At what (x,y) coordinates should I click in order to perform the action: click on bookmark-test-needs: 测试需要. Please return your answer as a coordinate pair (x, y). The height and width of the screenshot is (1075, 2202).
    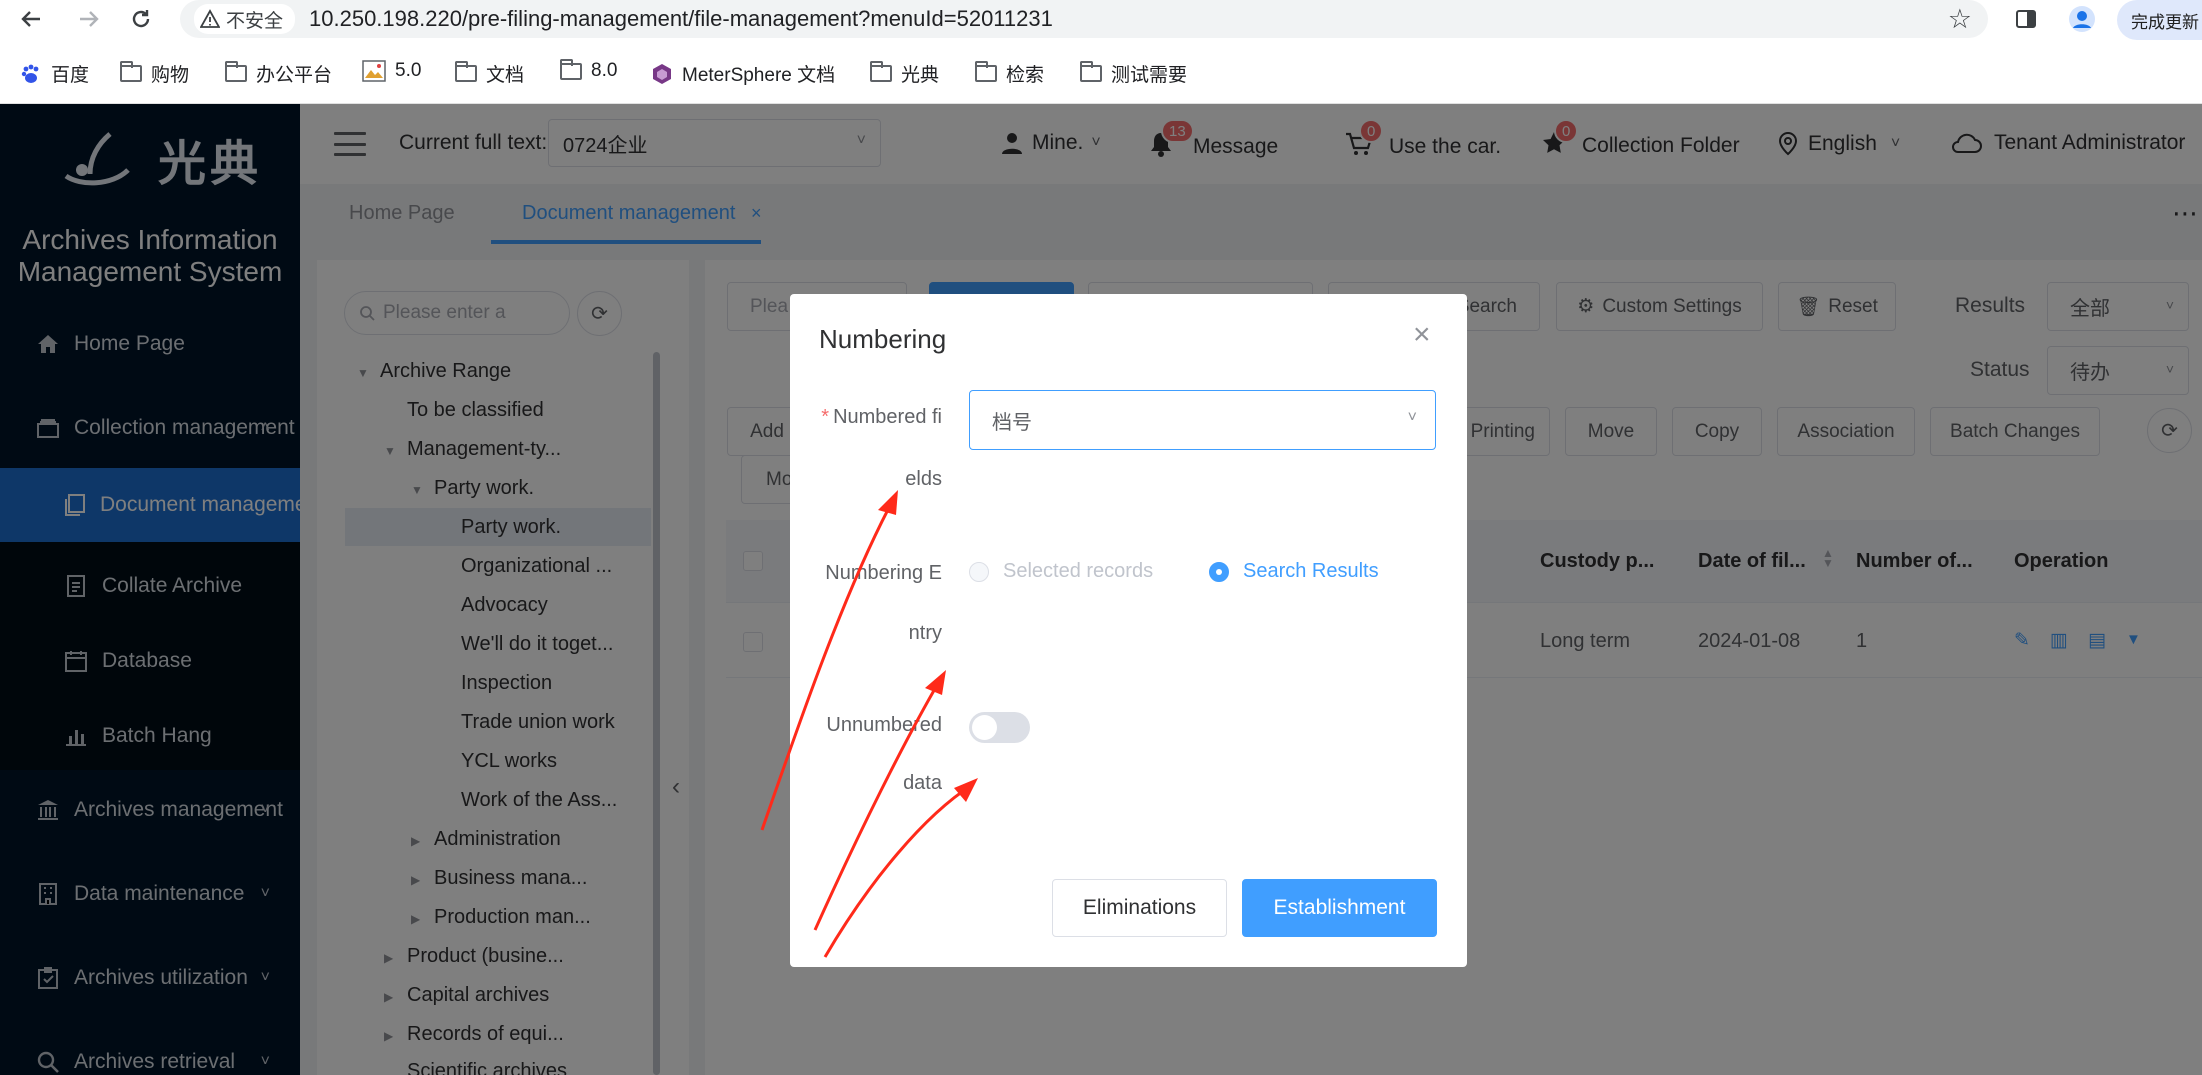
    Looking at the image, I should click on (1133, 73).